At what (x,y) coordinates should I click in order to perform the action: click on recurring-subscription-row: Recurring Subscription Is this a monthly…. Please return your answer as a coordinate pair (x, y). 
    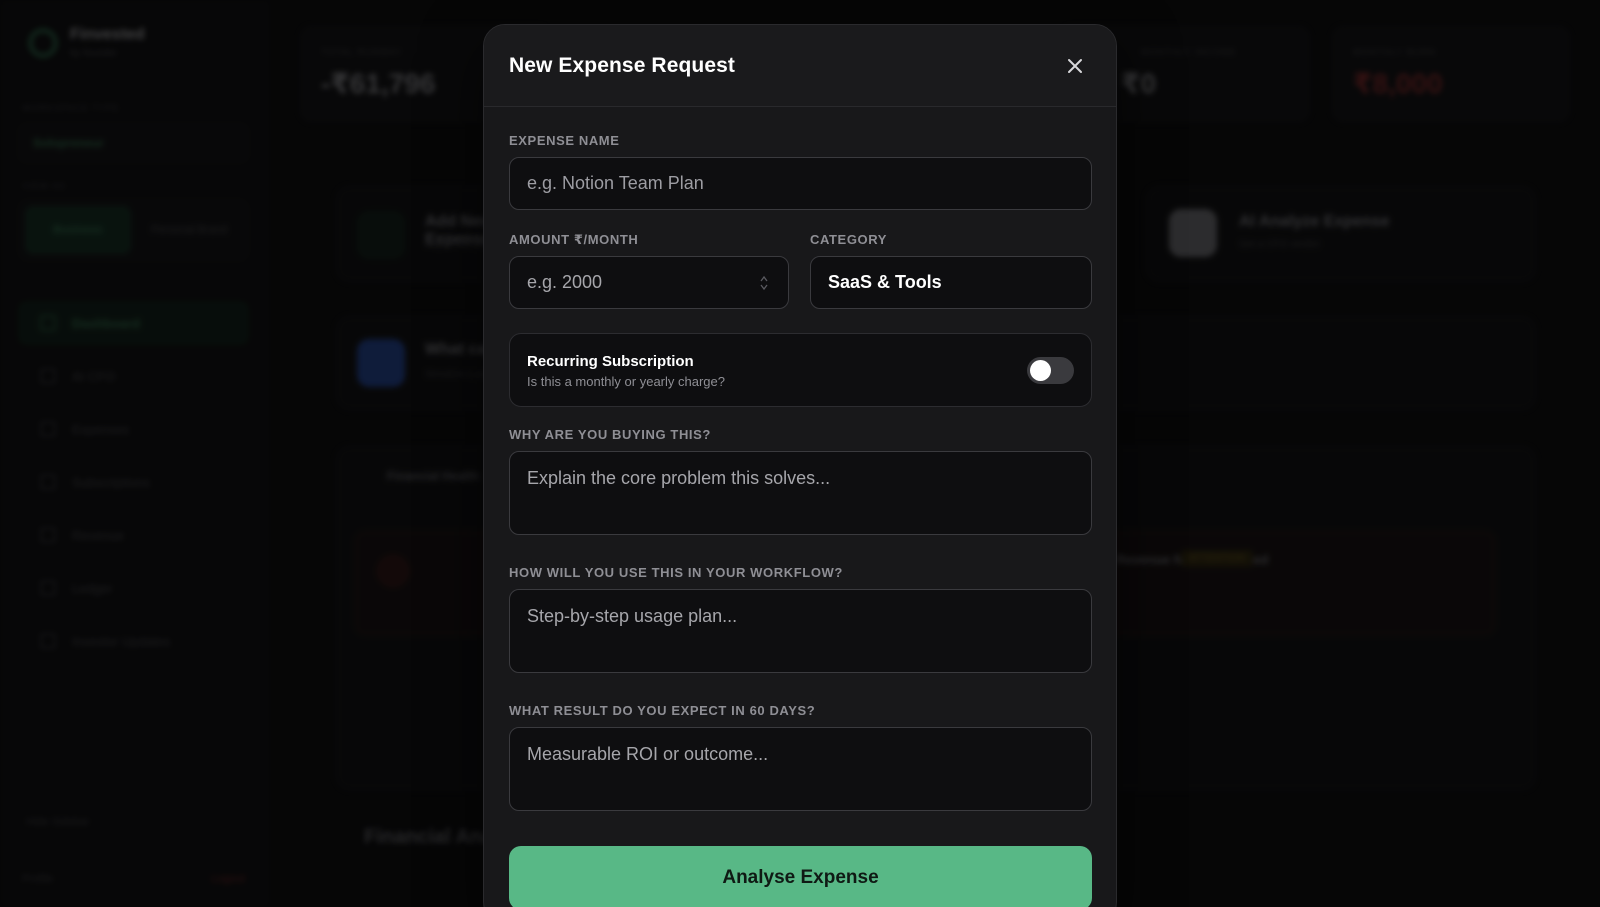
    Looking at the image, I should click on (800, 370).